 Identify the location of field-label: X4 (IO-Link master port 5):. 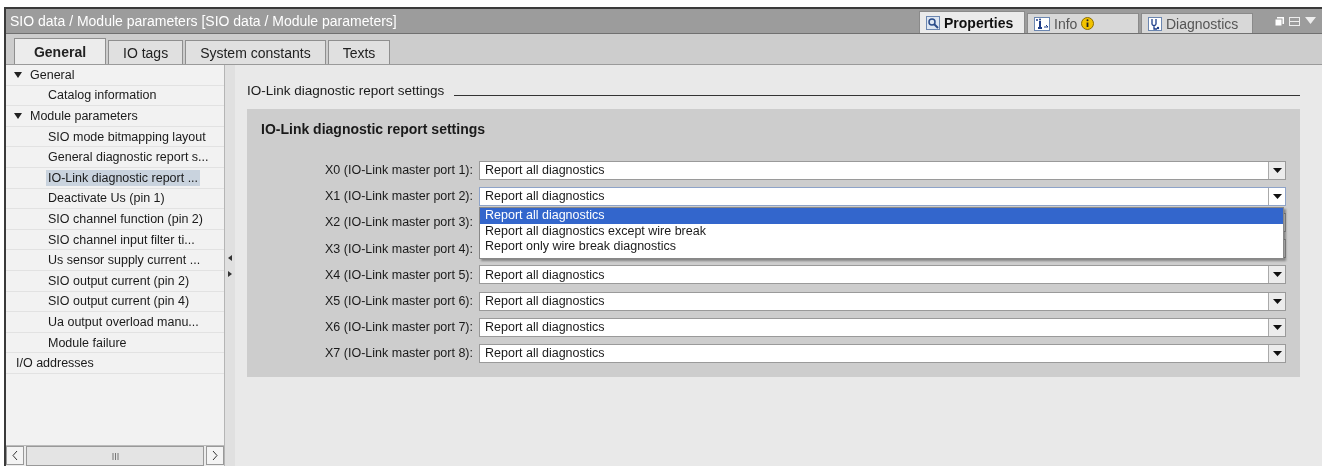
(399, 274).